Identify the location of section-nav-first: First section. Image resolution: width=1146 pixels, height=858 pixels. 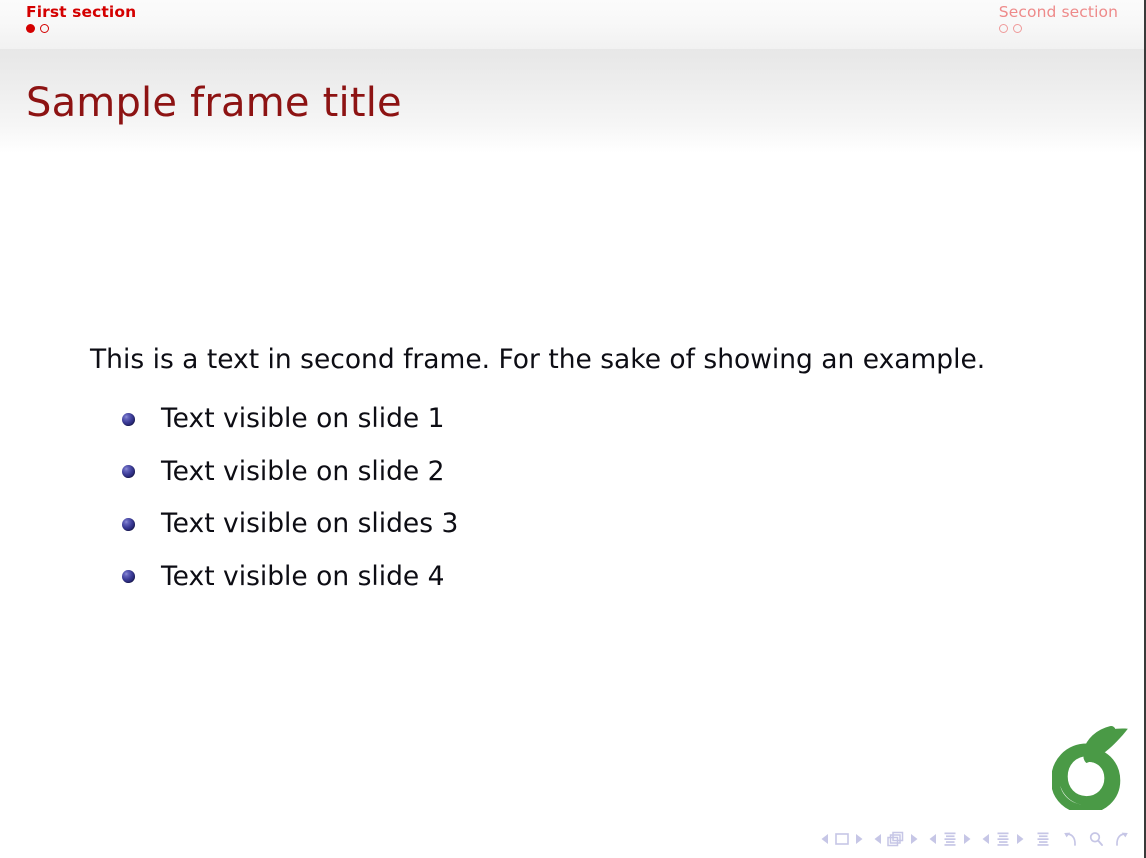
(81, 18).